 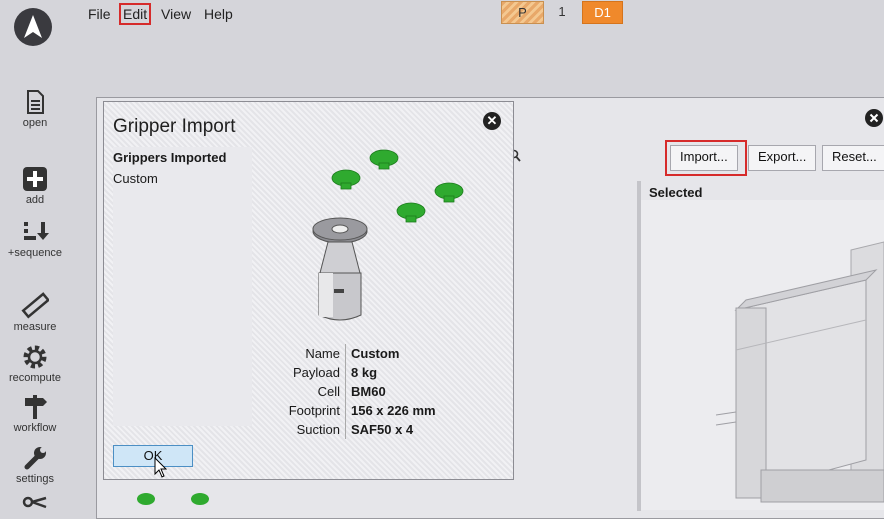 What do you see at coordinates (176, 14) in the screenshot?
I see `menu-view: View` at bounding box center [176, 14].